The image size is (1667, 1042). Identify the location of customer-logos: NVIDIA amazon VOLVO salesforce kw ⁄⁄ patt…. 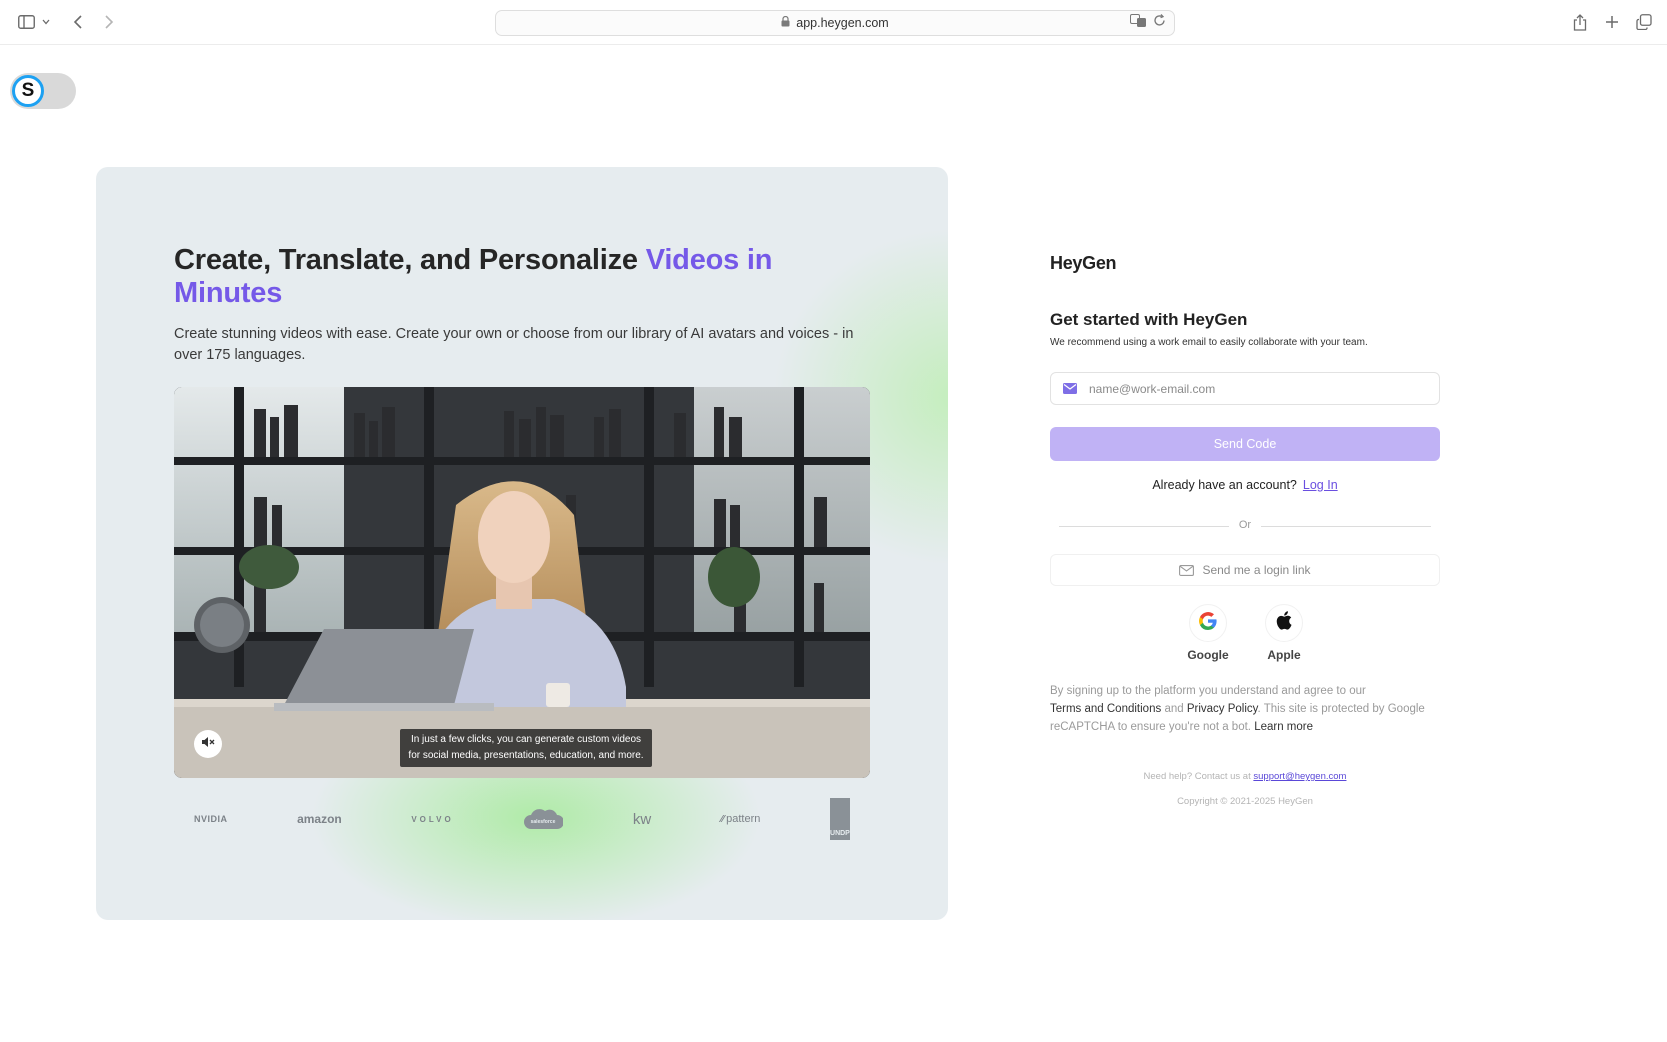
(522, 819).